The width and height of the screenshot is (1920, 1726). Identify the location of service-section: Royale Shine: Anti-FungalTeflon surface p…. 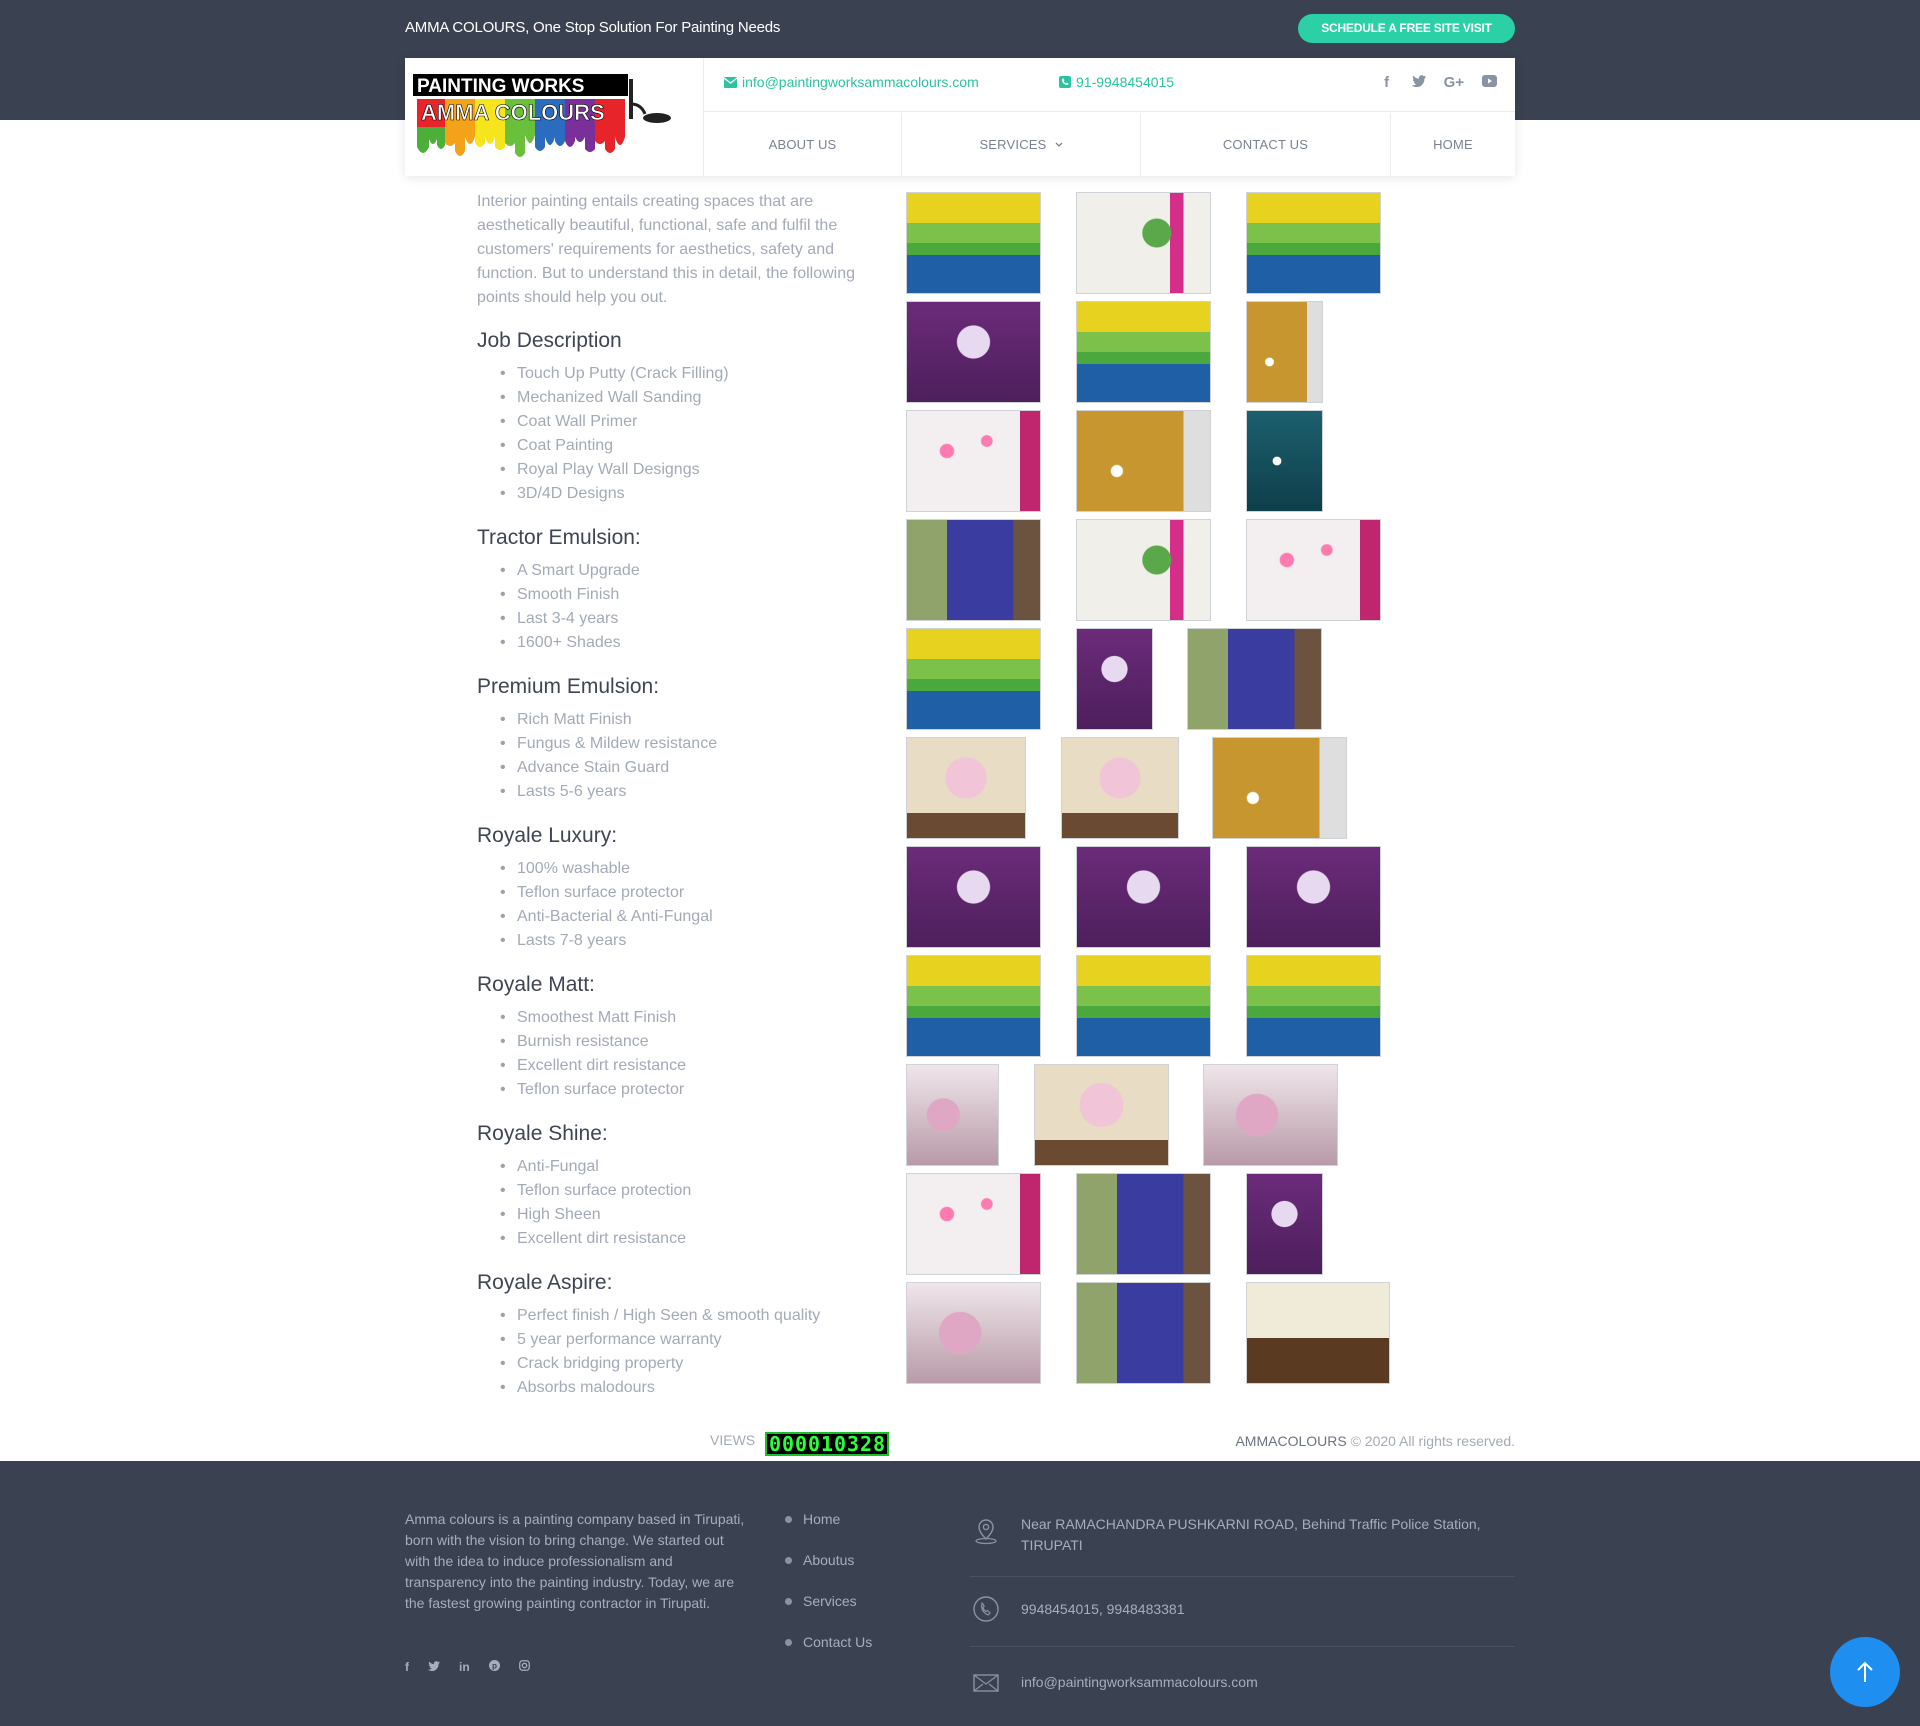
(677, 1185).